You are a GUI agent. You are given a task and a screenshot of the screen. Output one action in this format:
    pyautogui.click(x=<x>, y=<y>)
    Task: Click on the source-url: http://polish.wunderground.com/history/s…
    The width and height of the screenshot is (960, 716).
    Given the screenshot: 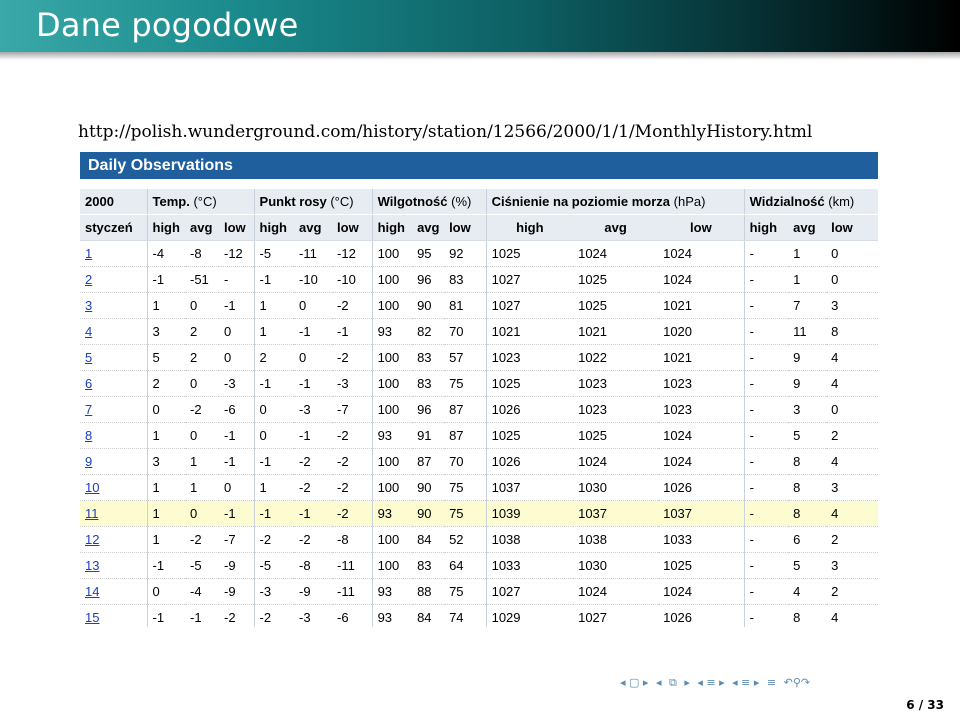 What is the action you would take?
    pyautogui.click(x=445, y=132)
    